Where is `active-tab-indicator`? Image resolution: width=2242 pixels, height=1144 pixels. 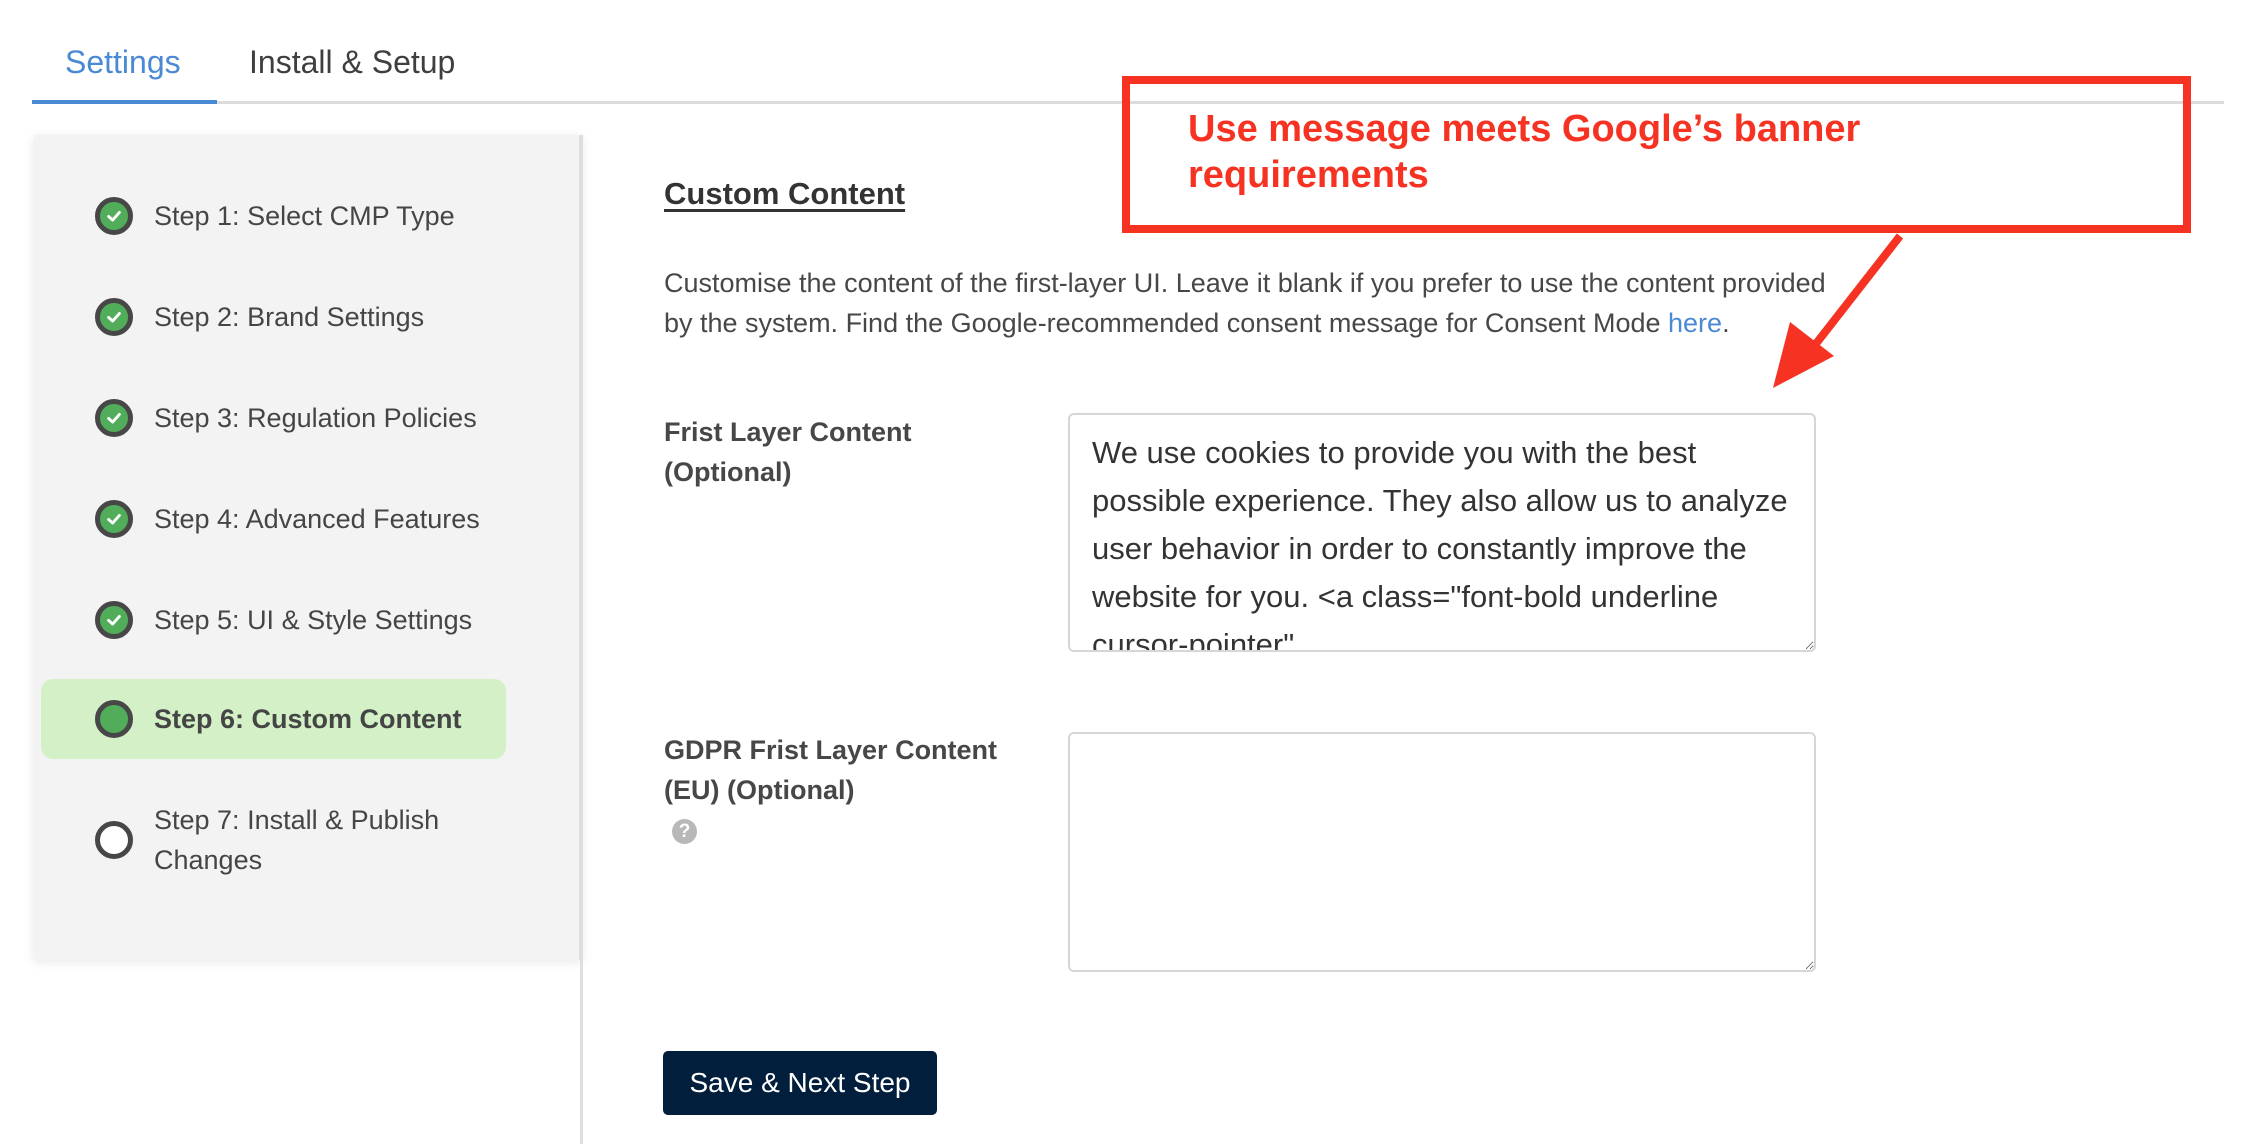
active-tab-indicator is located at coordinates (124, 102).